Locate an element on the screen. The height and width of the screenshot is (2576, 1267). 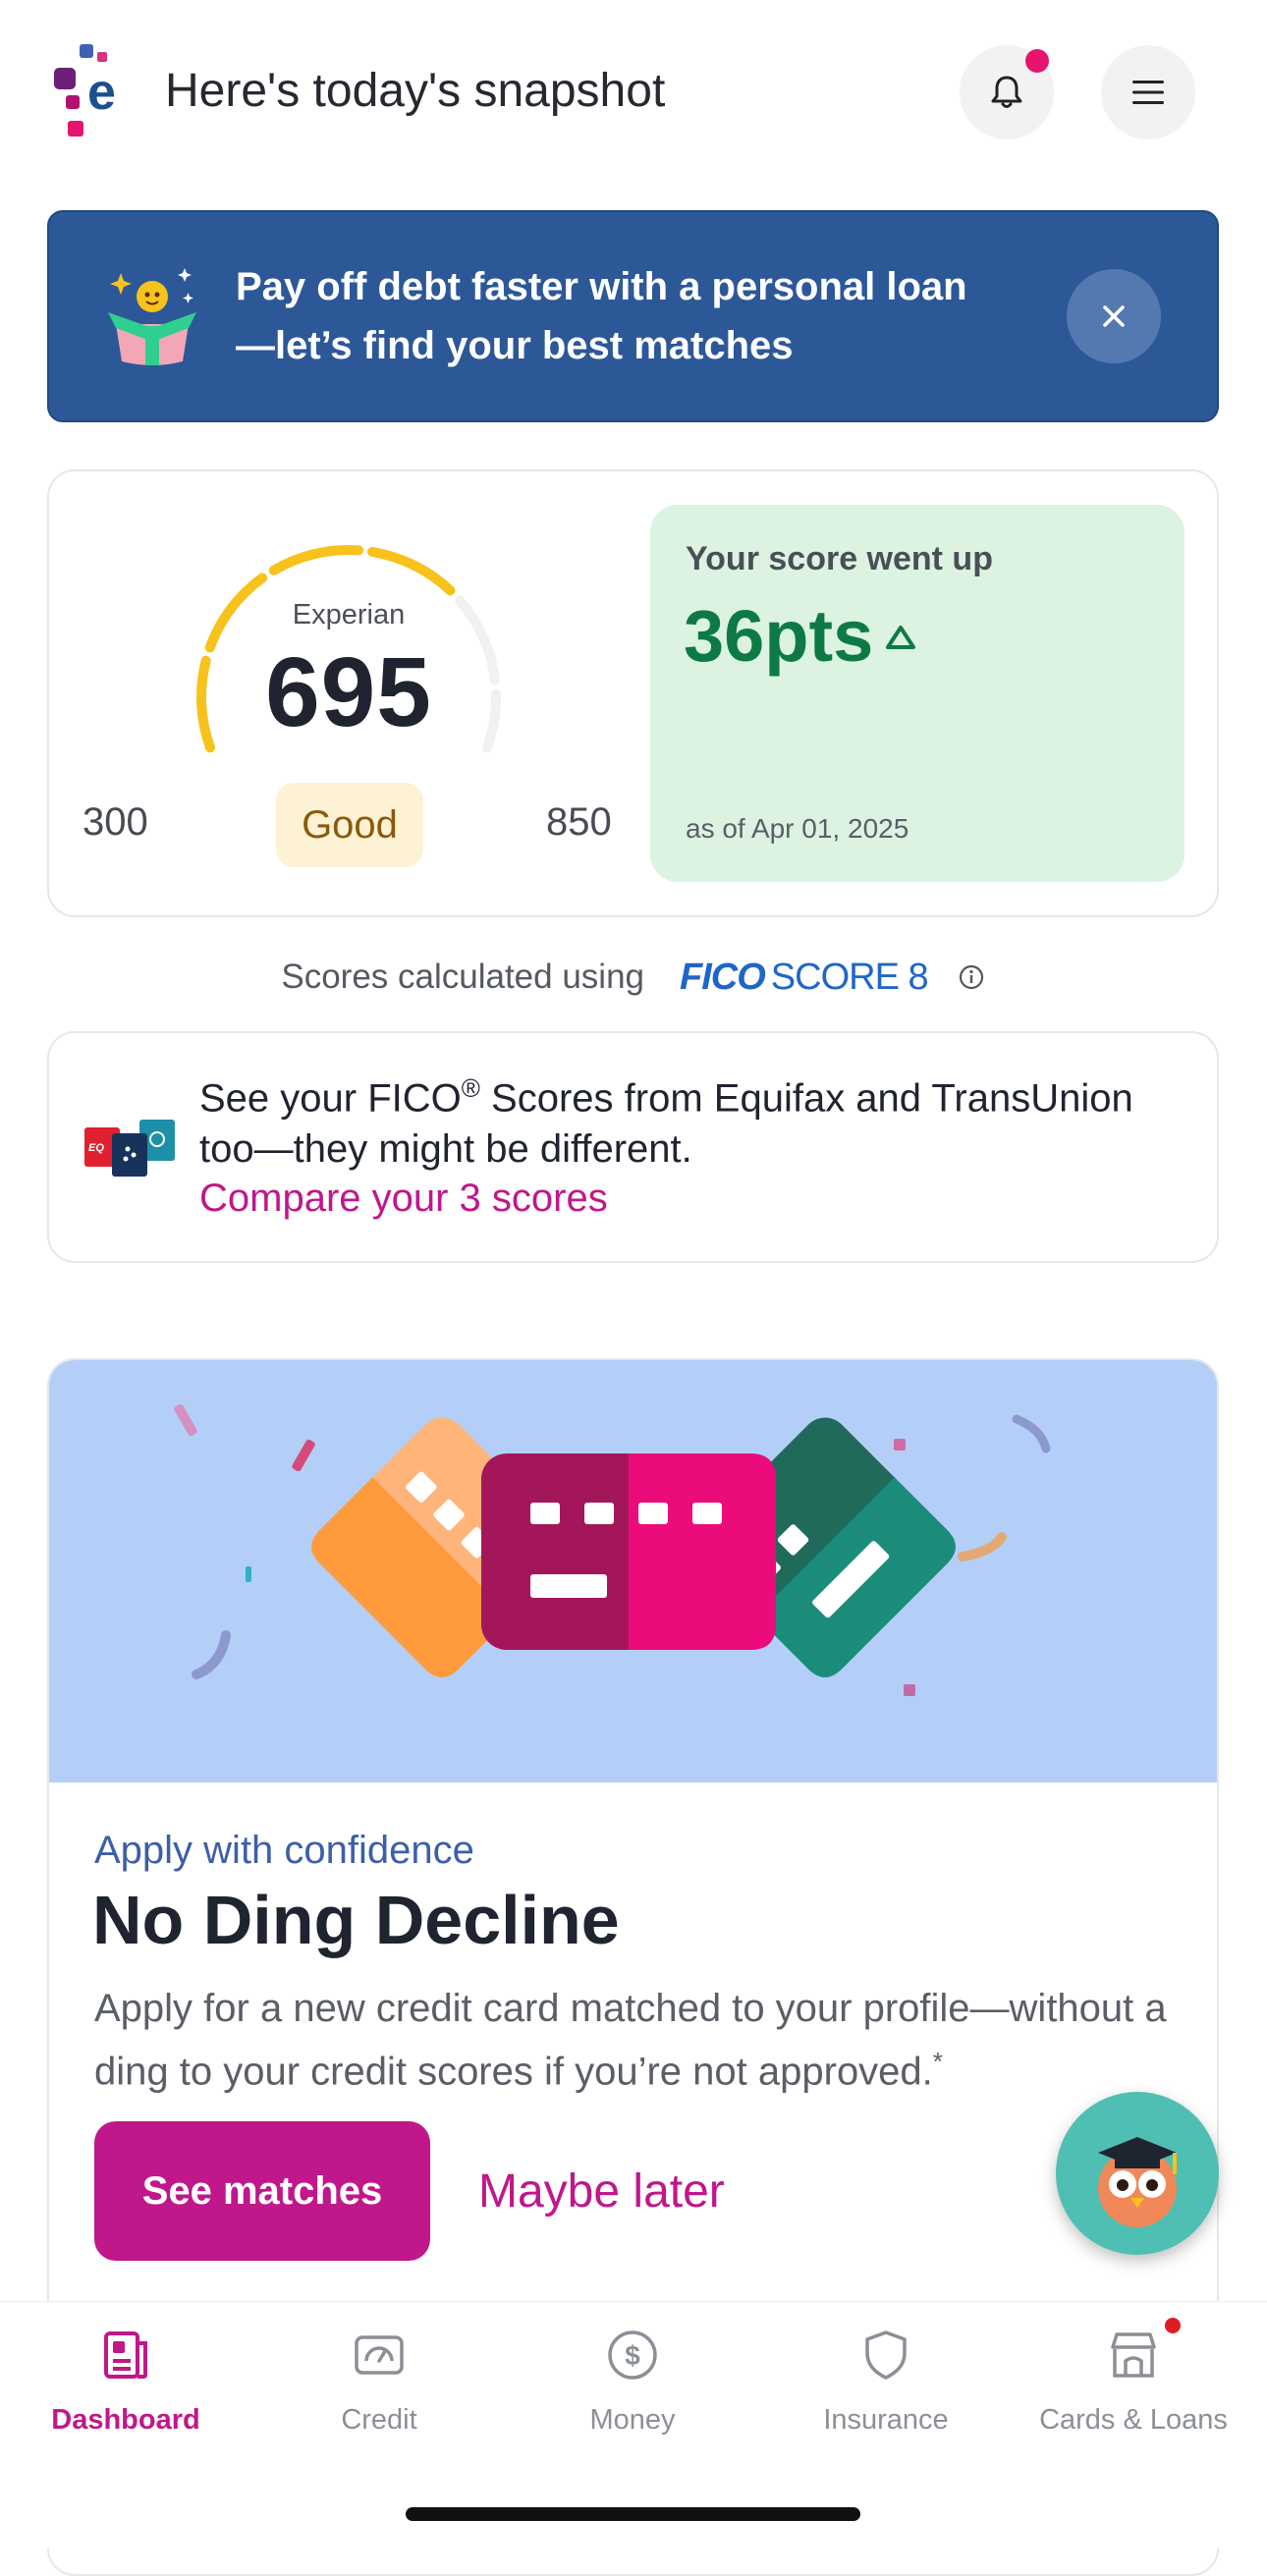
svg-text: e is located at coordinates (101, 92).